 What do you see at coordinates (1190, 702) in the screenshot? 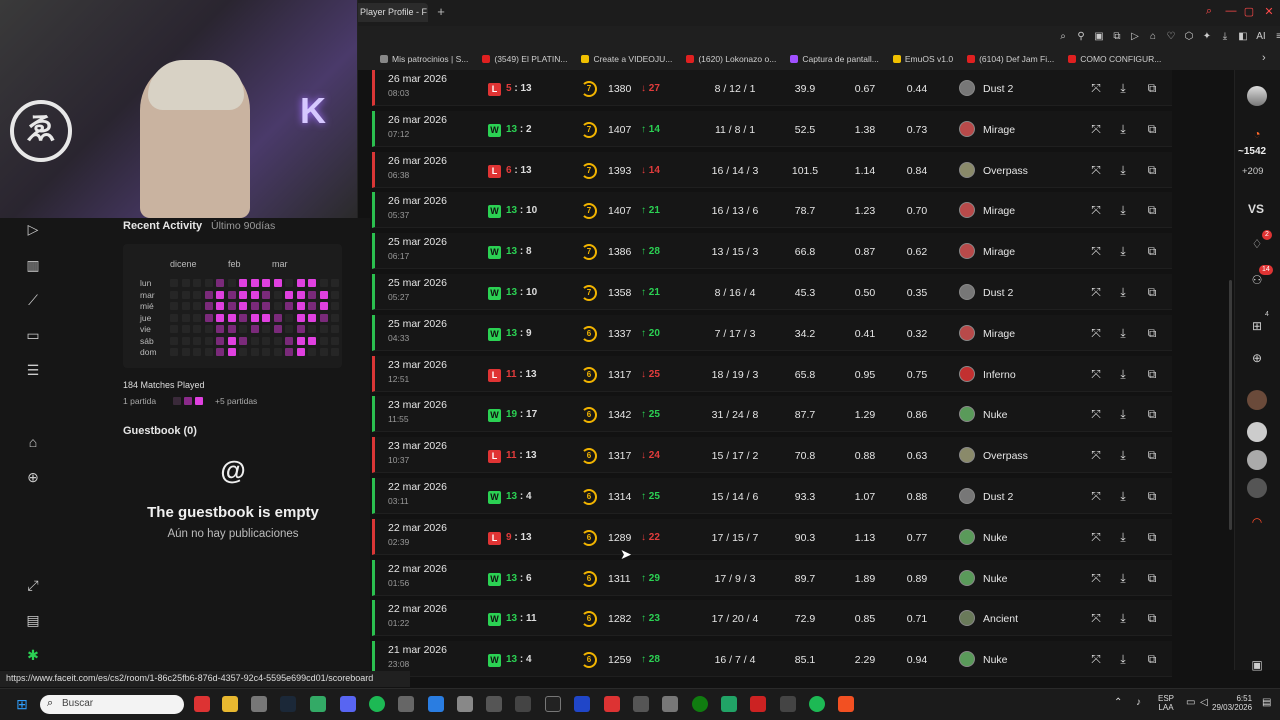
I see `network-icon: ▭` at bounding box center [1190, 702].